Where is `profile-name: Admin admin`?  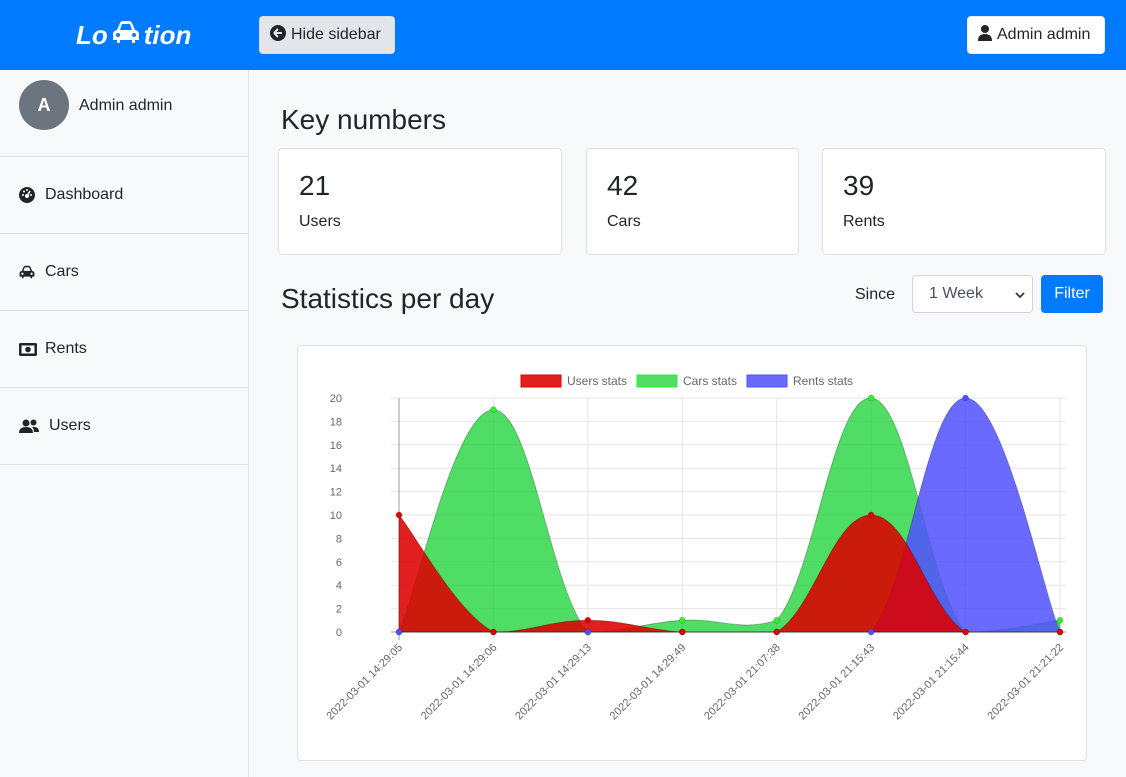 profile-name: Admin admin is located at coordinates (126, 105).